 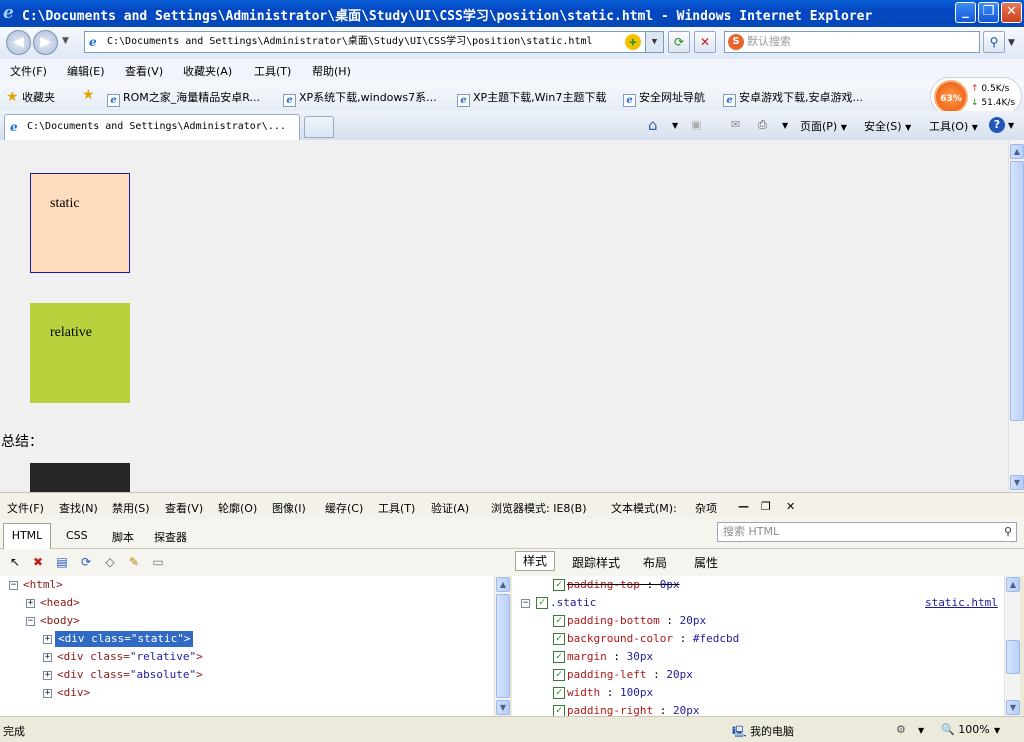 I want to click on new-tab-button, so click(x=319, y=127).